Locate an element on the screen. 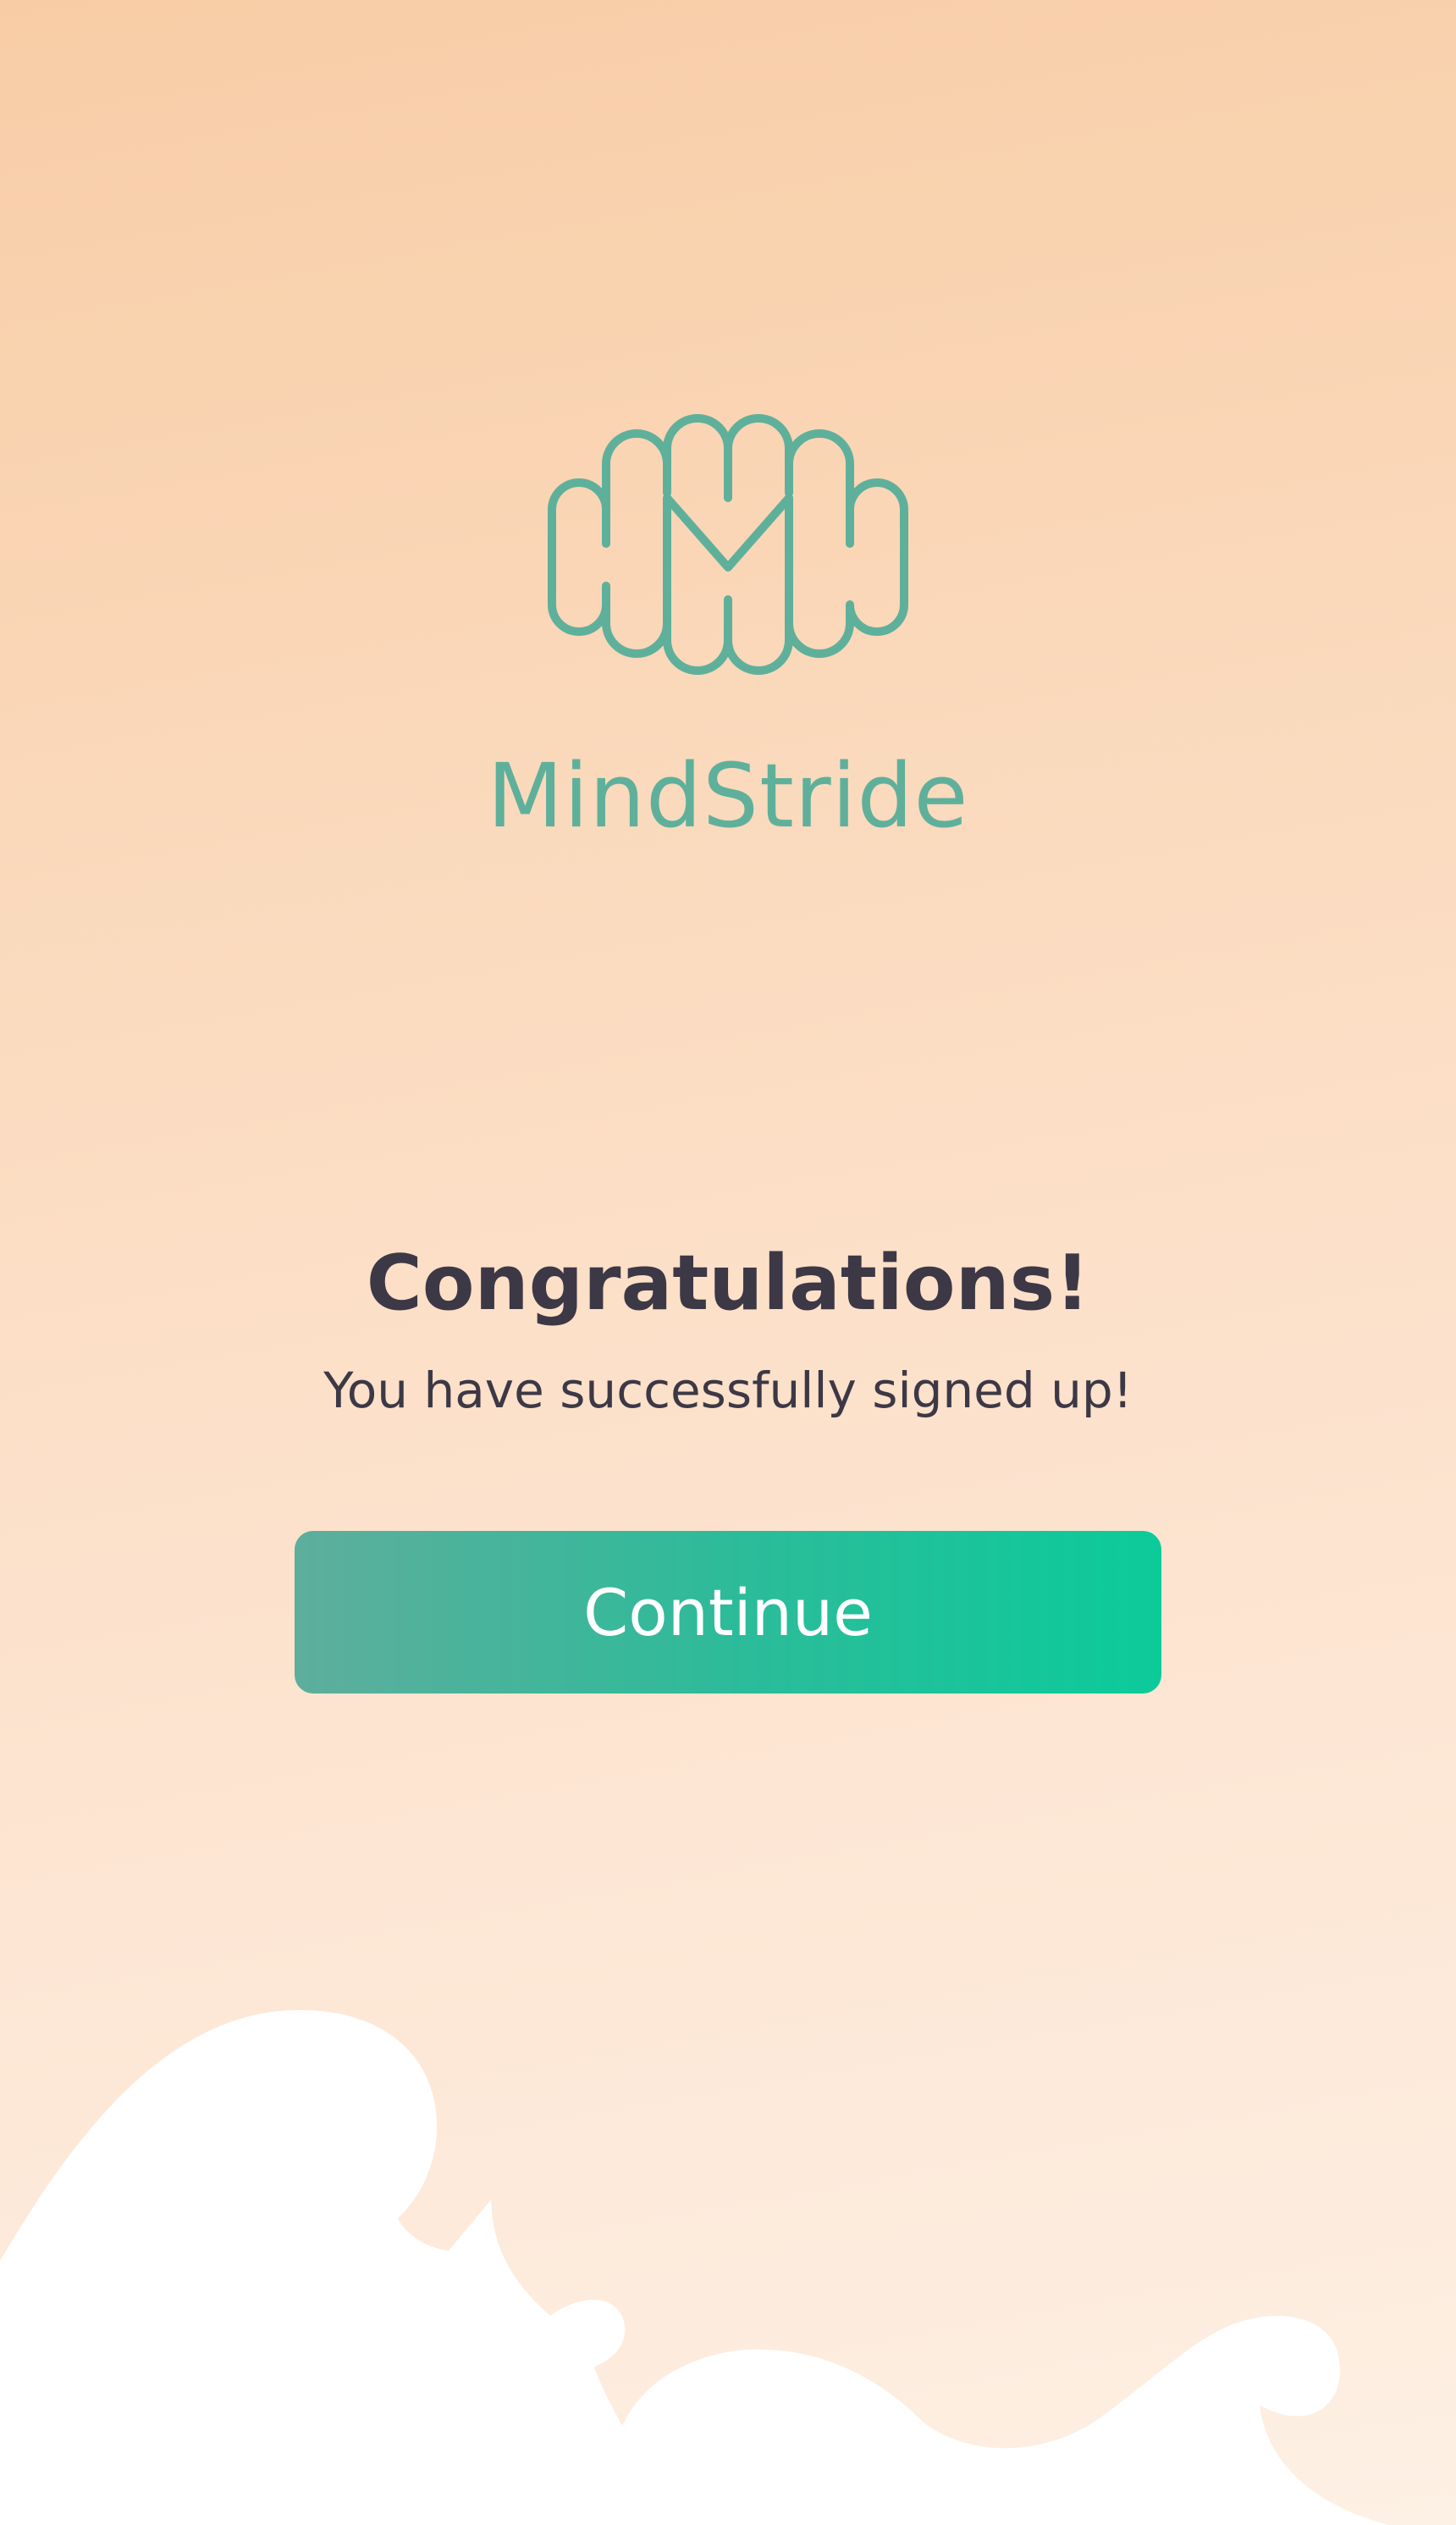 The image size is (1456, 2525). congratulations-heading: Congratulations! is located at coordinates (728, 1283).